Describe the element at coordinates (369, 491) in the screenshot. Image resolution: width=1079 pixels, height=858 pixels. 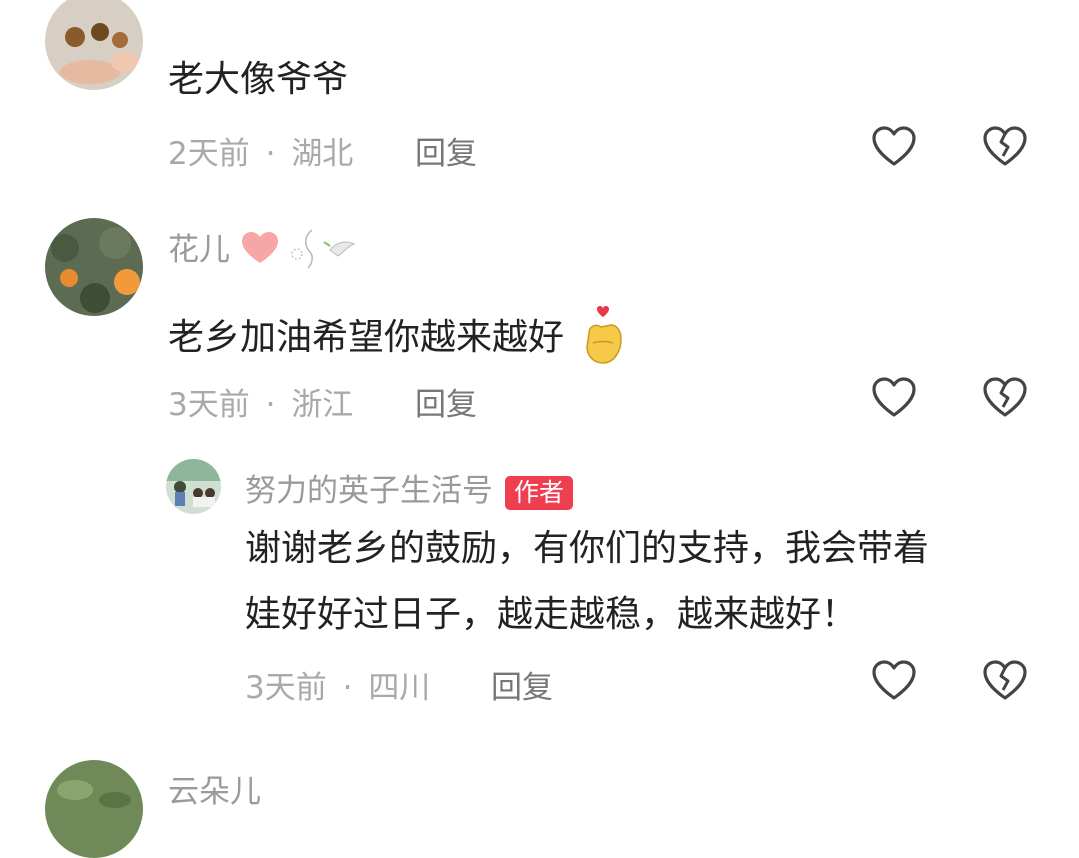
I see `username-text: 努力的英子生活号` at that location.